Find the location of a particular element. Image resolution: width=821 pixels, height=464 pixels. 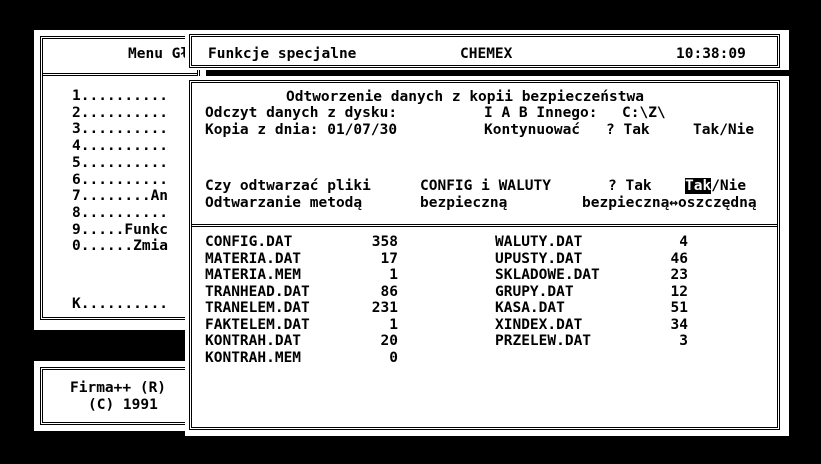

restore-options: Tak/Nie is located at coordinates (715, 186).